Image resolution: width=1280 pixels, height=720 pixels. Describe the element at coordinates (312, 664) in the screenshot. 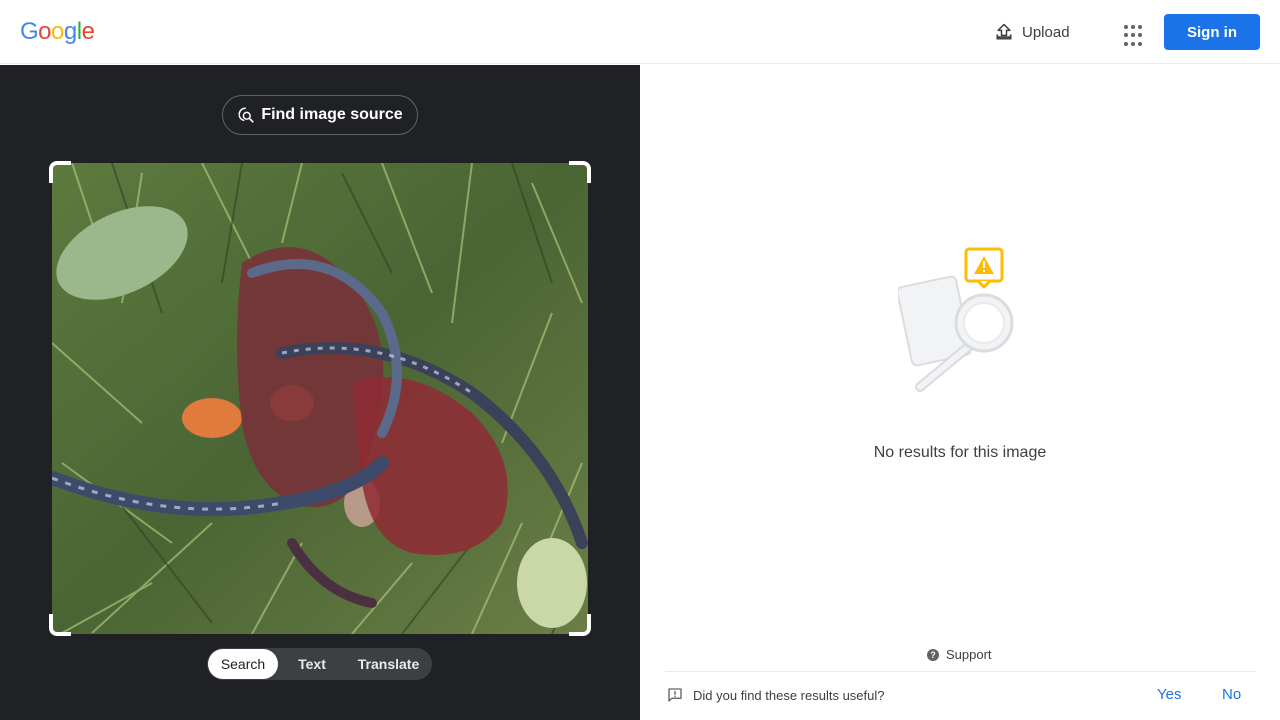

I see `tab-text: Text` at that location.